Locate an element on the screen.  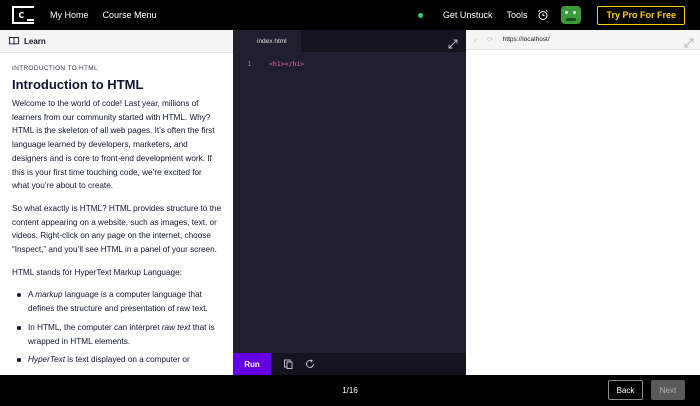
try-pro-button: Try Pro For Free is located at coordinates (641, 15).